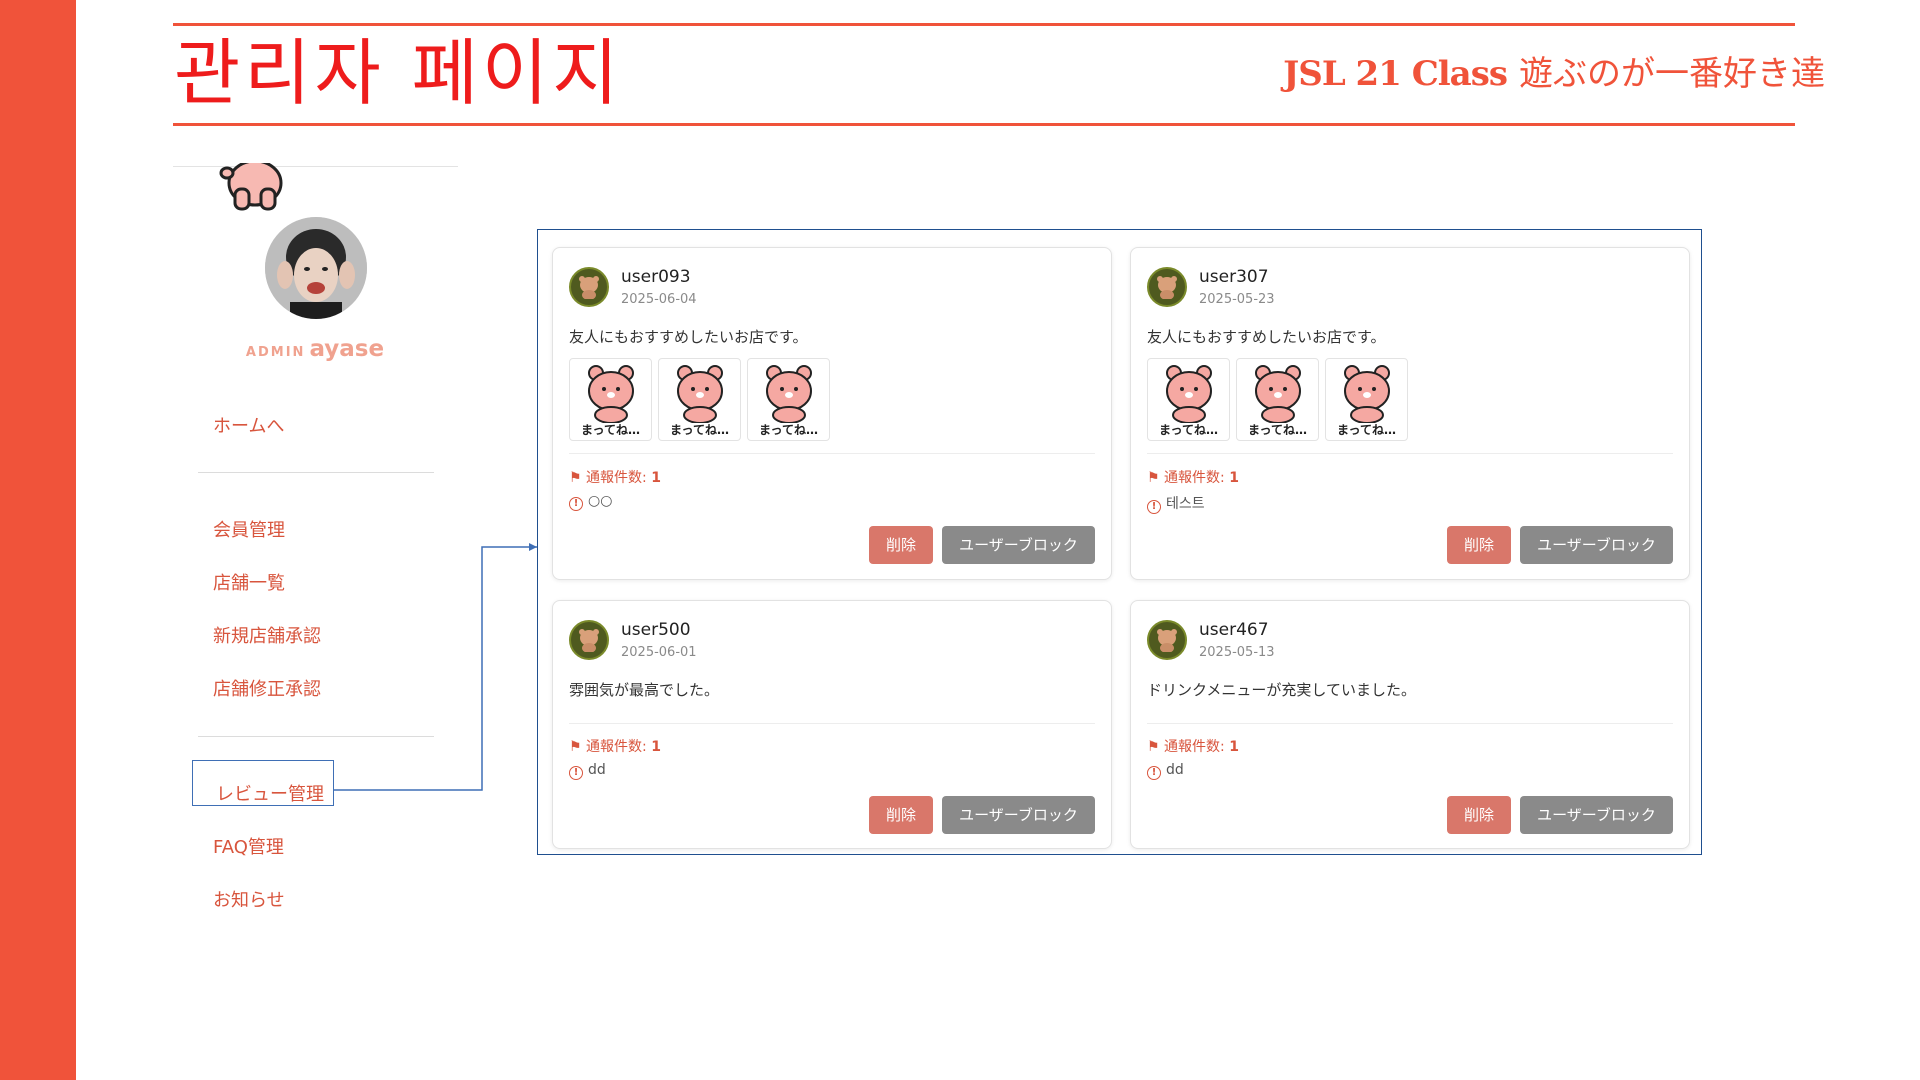 Image resolution: width=1920 pixels, height=1080 pixels. I want to click on review-date: 2025-05-23, so click(1237, 299).